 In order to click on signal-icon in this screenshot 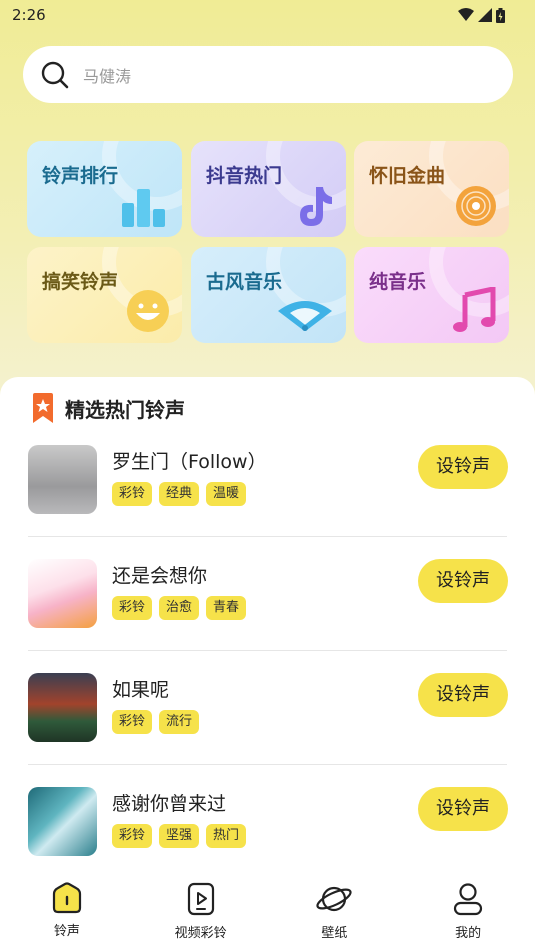, I will do `click(485, 15)`.